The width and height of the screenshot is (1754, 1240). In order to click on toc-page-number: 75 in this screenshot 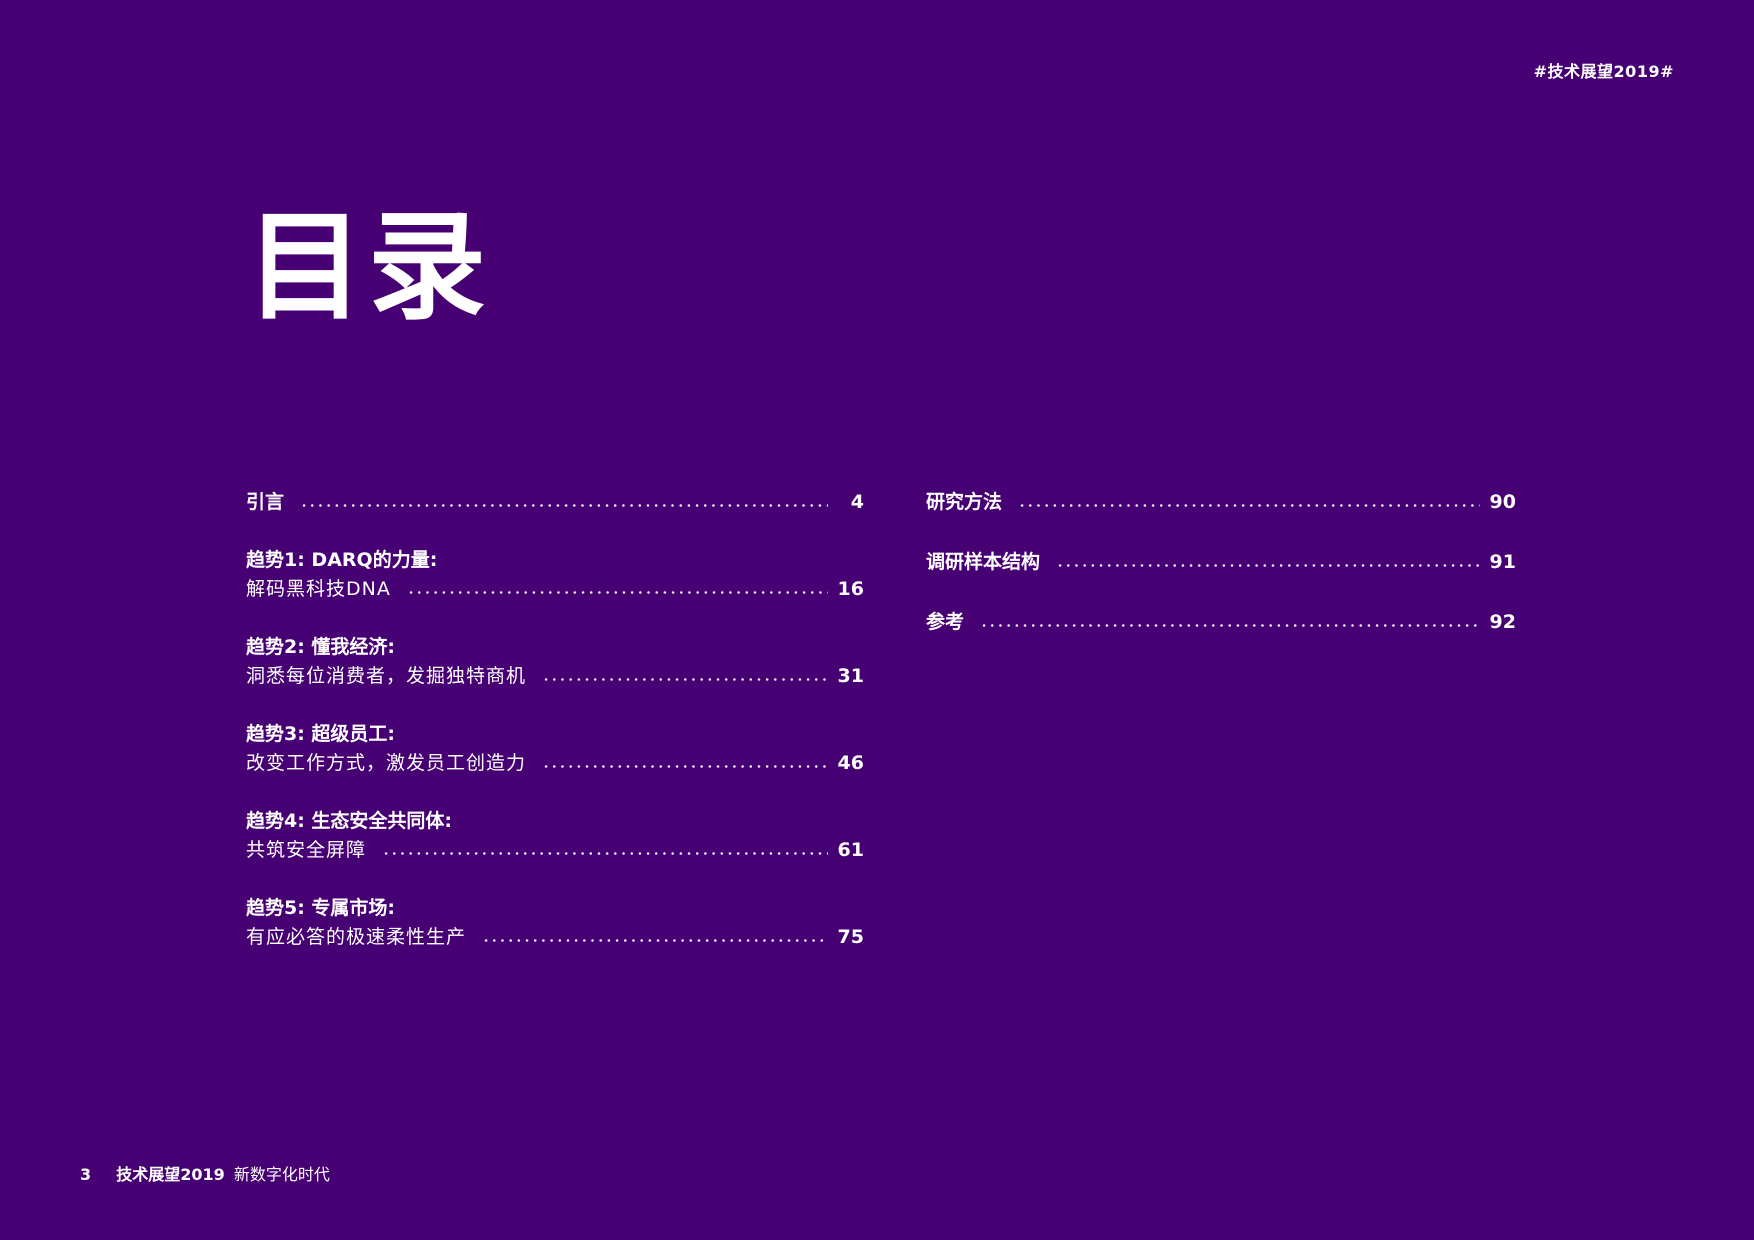, I will do `click(850, 937)`.